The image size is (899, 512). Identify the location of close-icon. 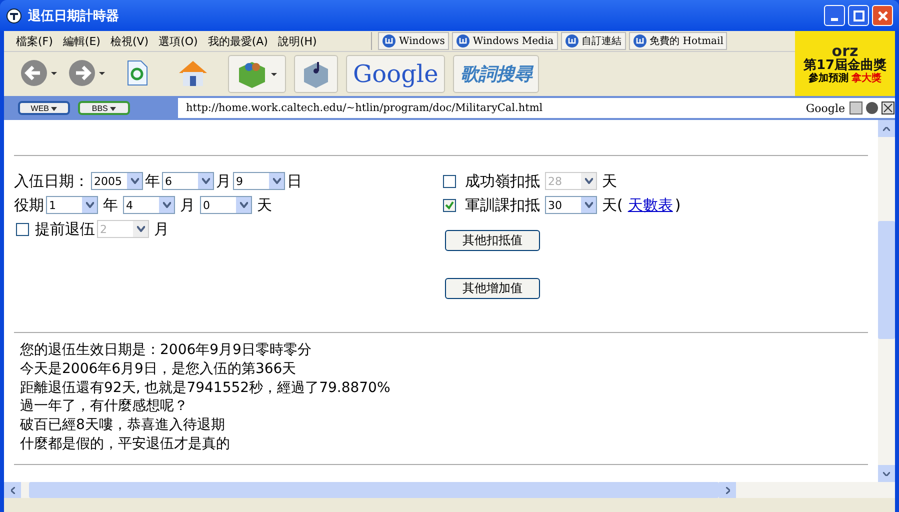
(882, 16).